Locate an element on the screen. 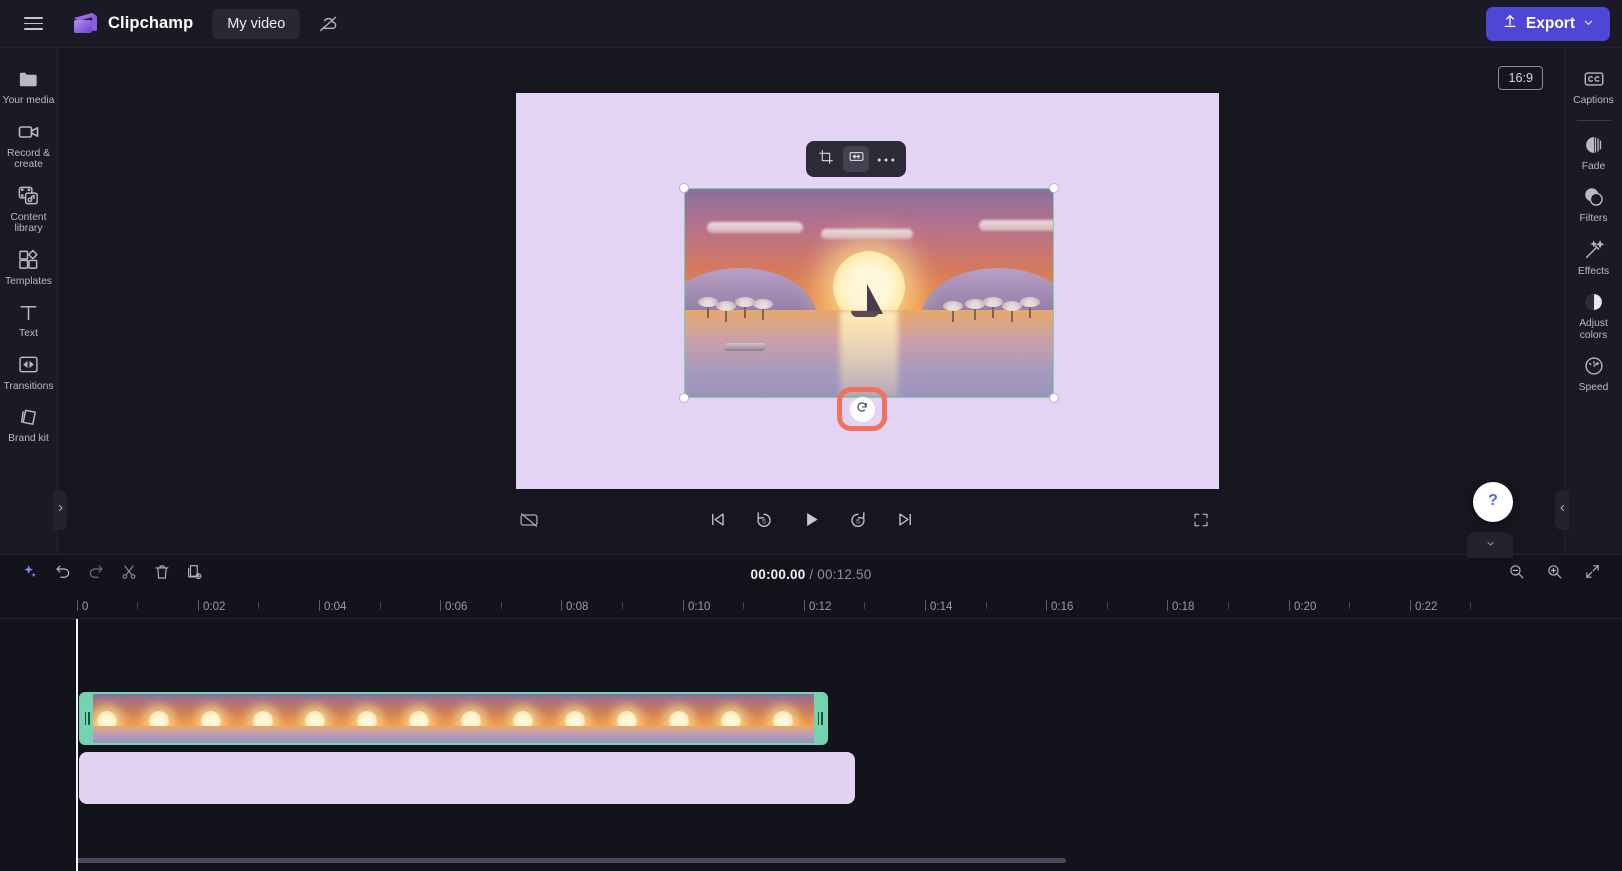 Image resolution: width=1622 pixels, height=871 pixels. sidebar-item-templates: Templates is located at coordinates (29, 267).